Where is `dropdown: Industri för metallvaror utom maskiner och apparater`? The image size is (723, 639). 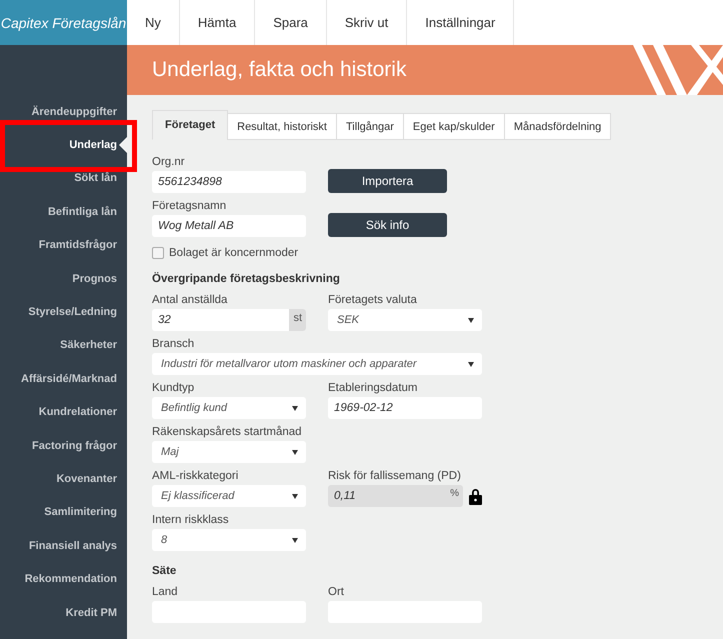 dropdown: Industri för metallvaror utom maskiner och apparater is located at coordinates (317, 364).